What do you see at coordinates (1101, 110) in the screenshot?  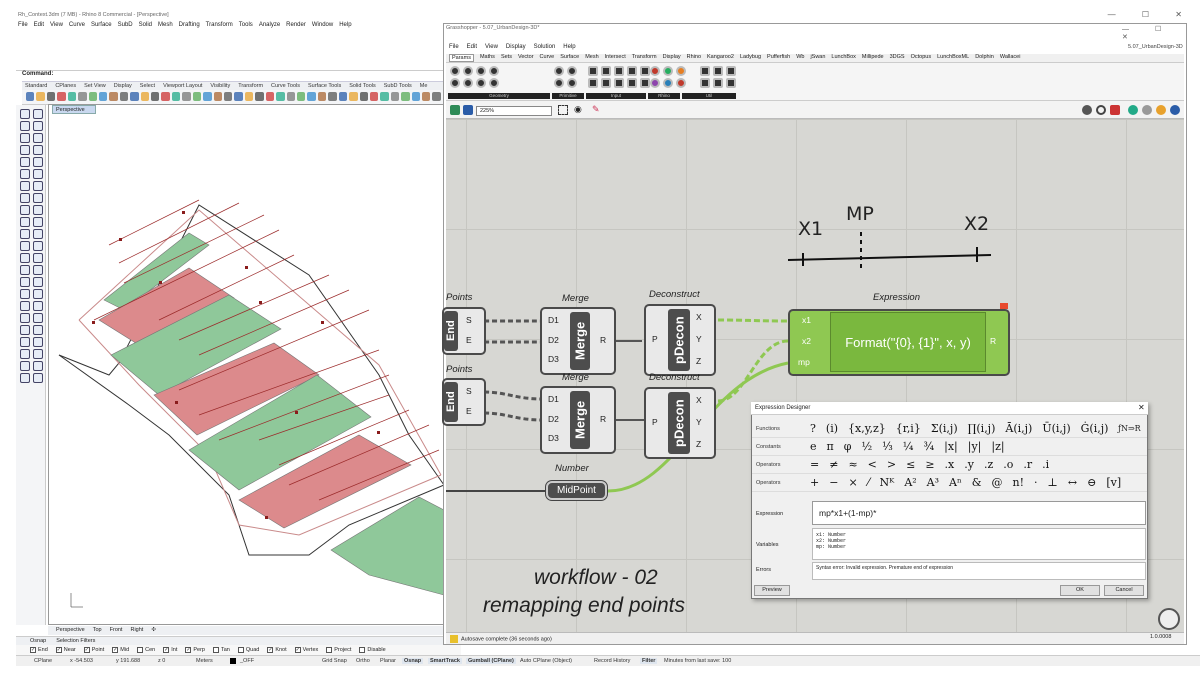 I see `wireframe-icon` at bounding box center [1101, 110].